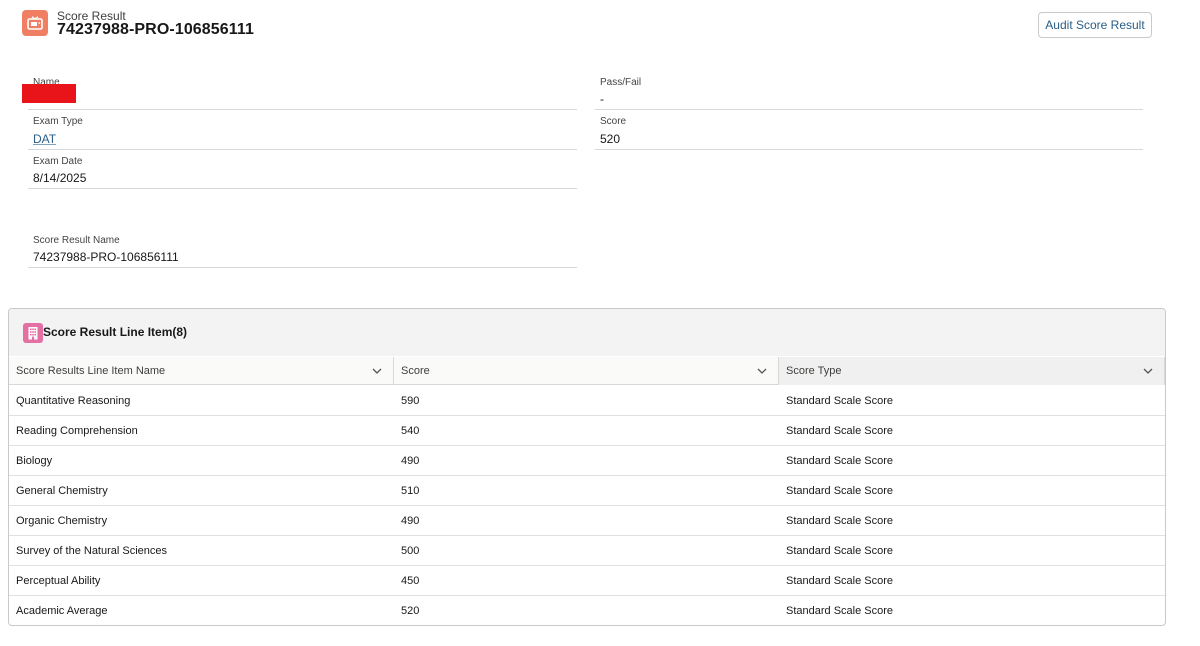 This screenshot has width=1200, height=646. Describe the element at coordinates (44, 139) in the screenshot. I see `exam-type-link: DAT` at that location.